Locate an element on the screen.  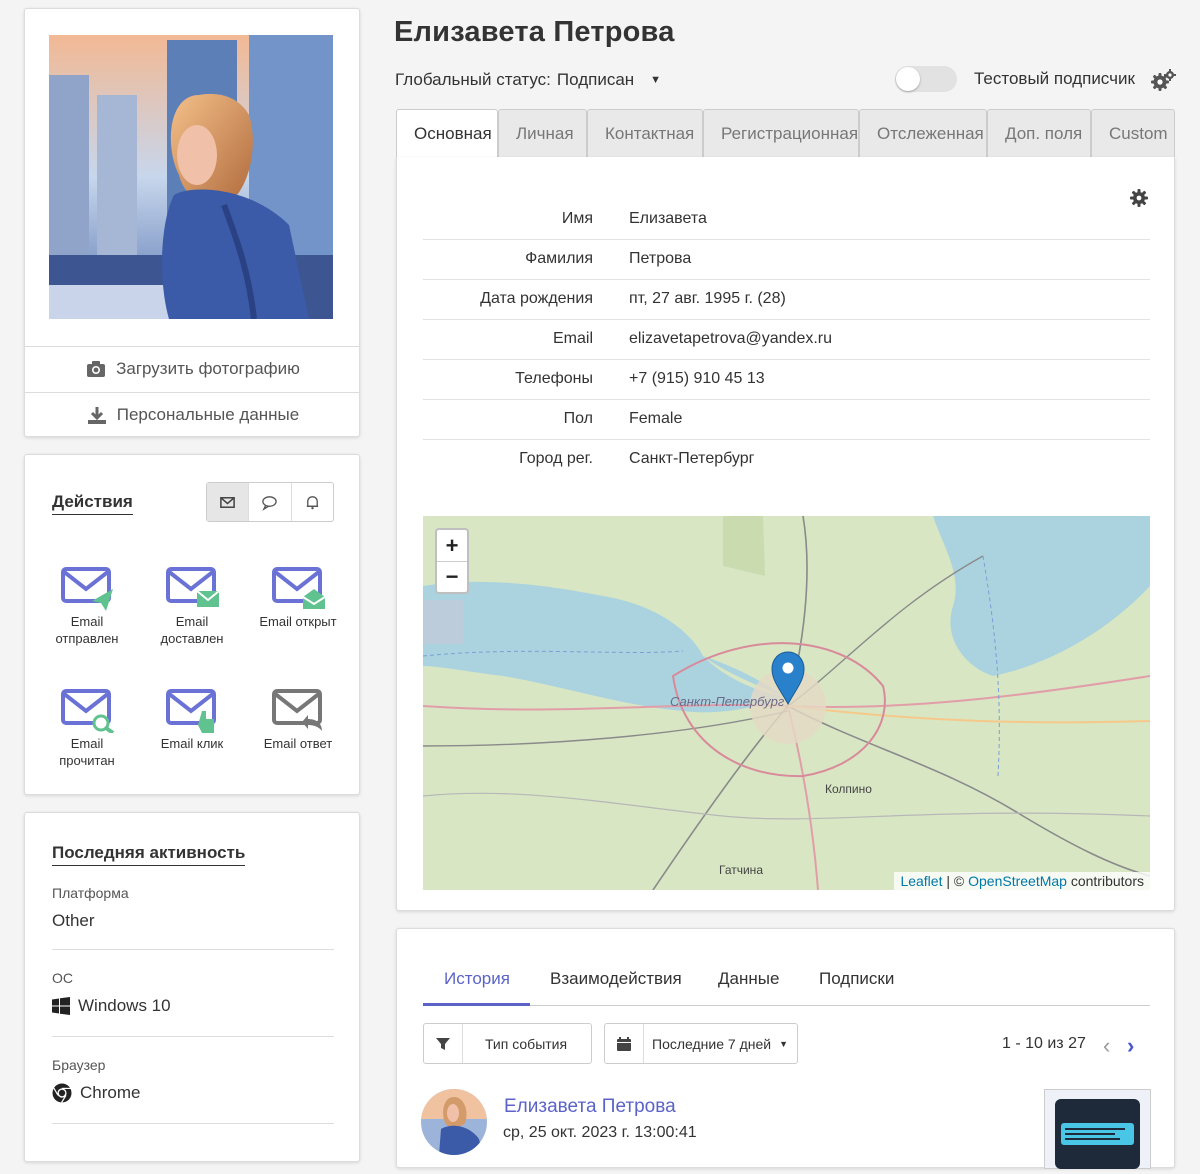
tab-registration: Регистрационная is located at coordinates (781, 133).